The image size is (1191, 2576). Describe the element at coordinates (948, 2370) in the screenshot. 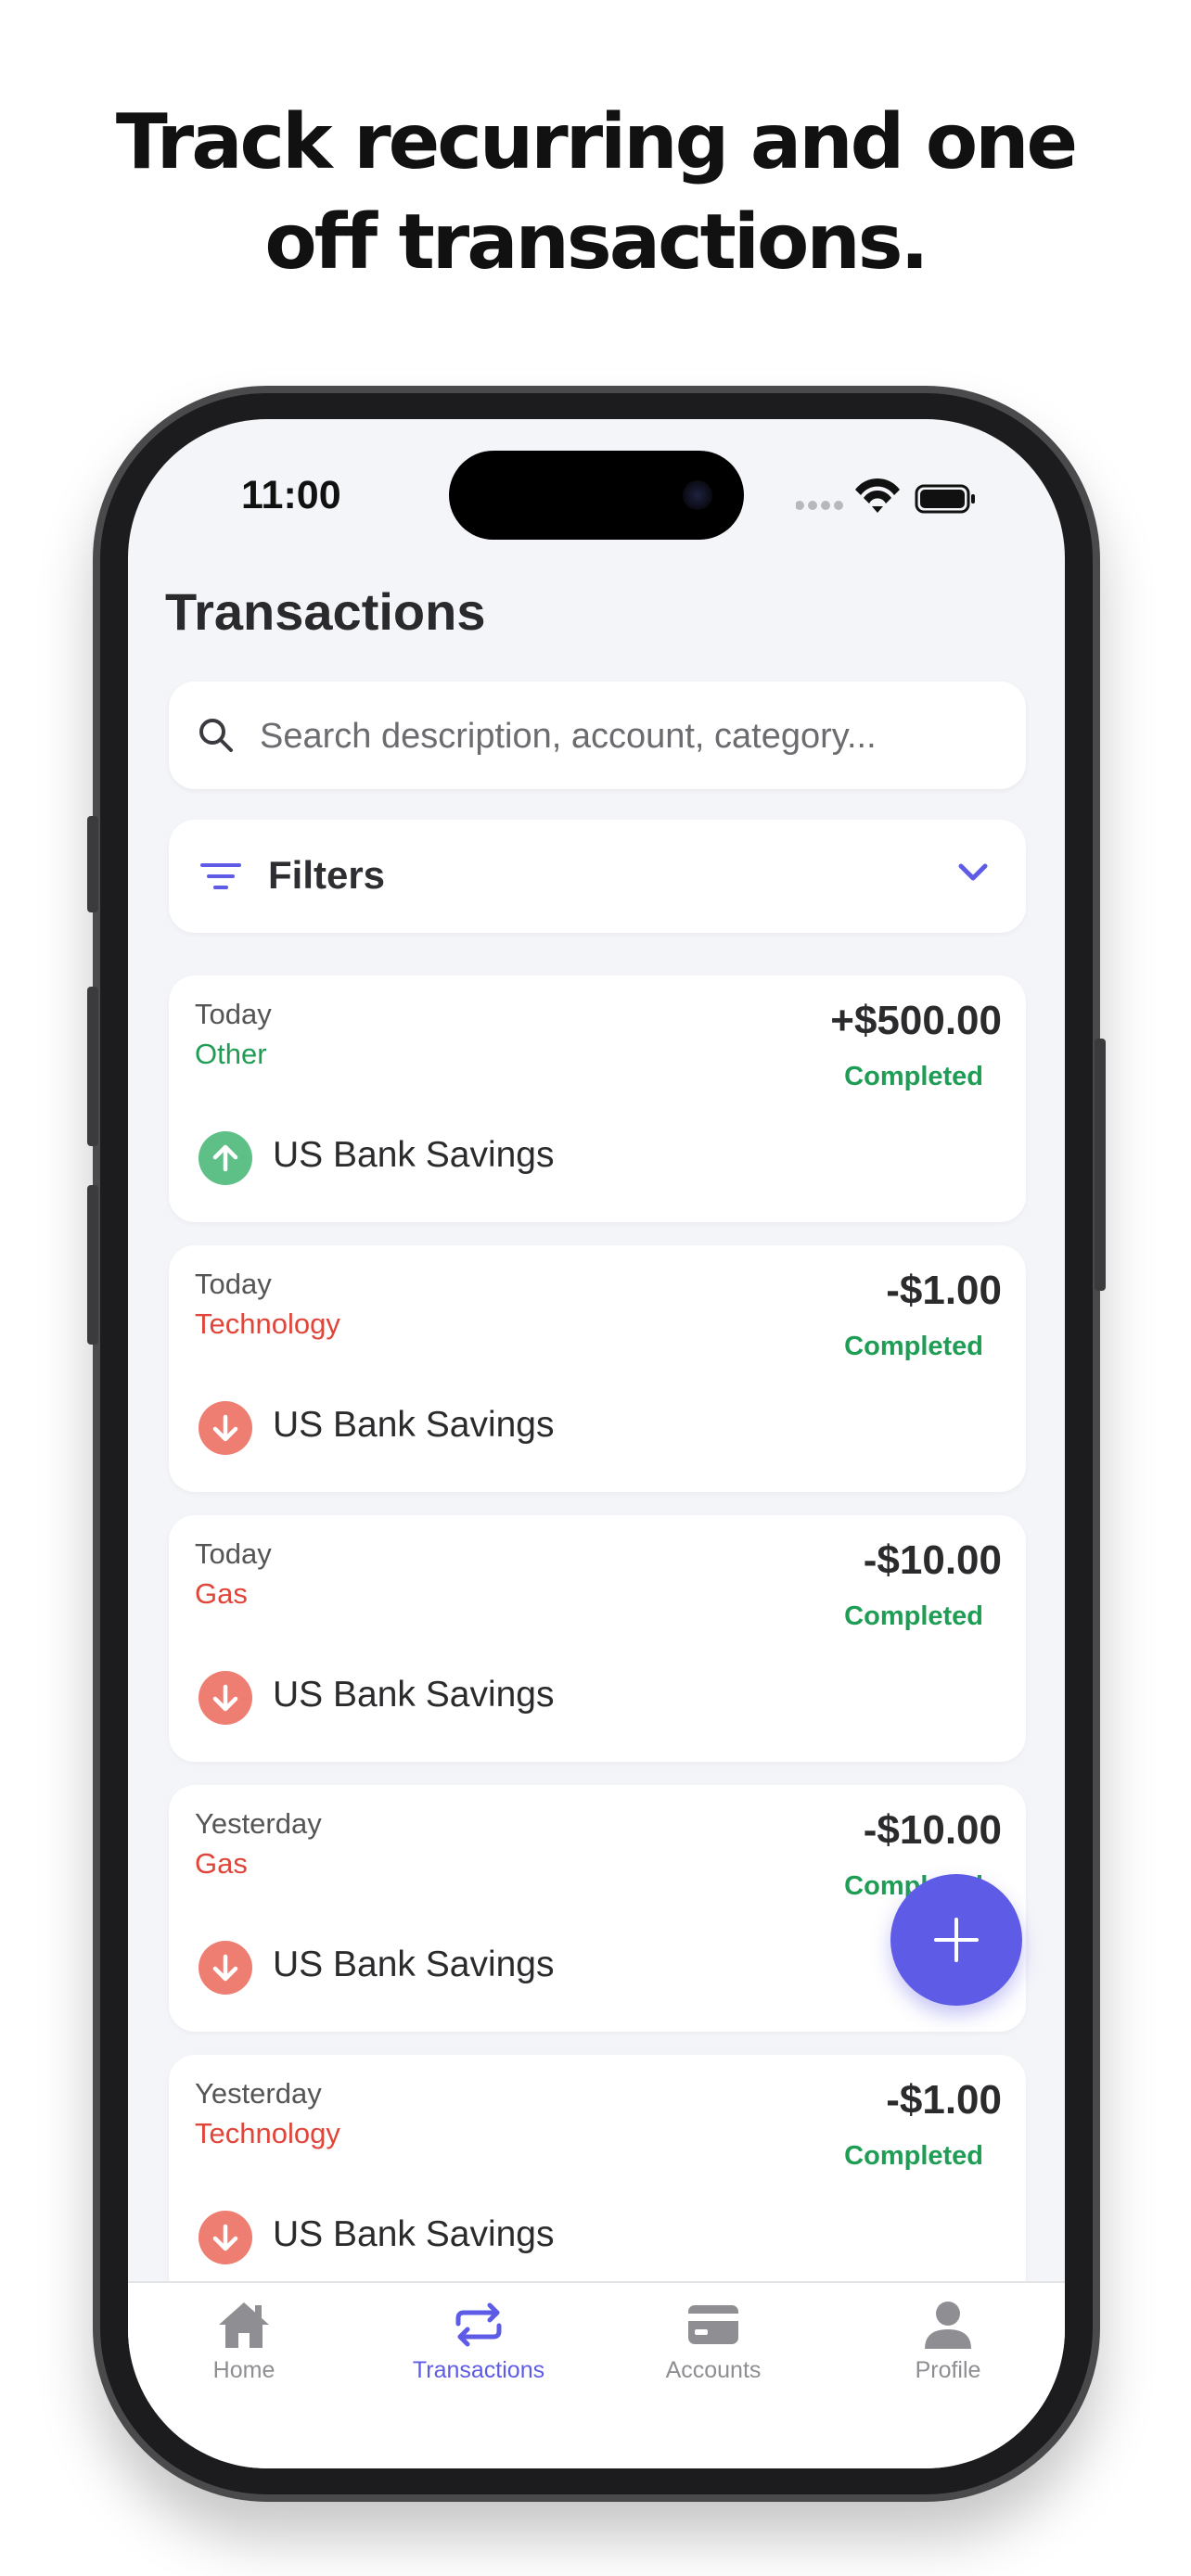

I see `tab-profile-label: Profile` at that location.